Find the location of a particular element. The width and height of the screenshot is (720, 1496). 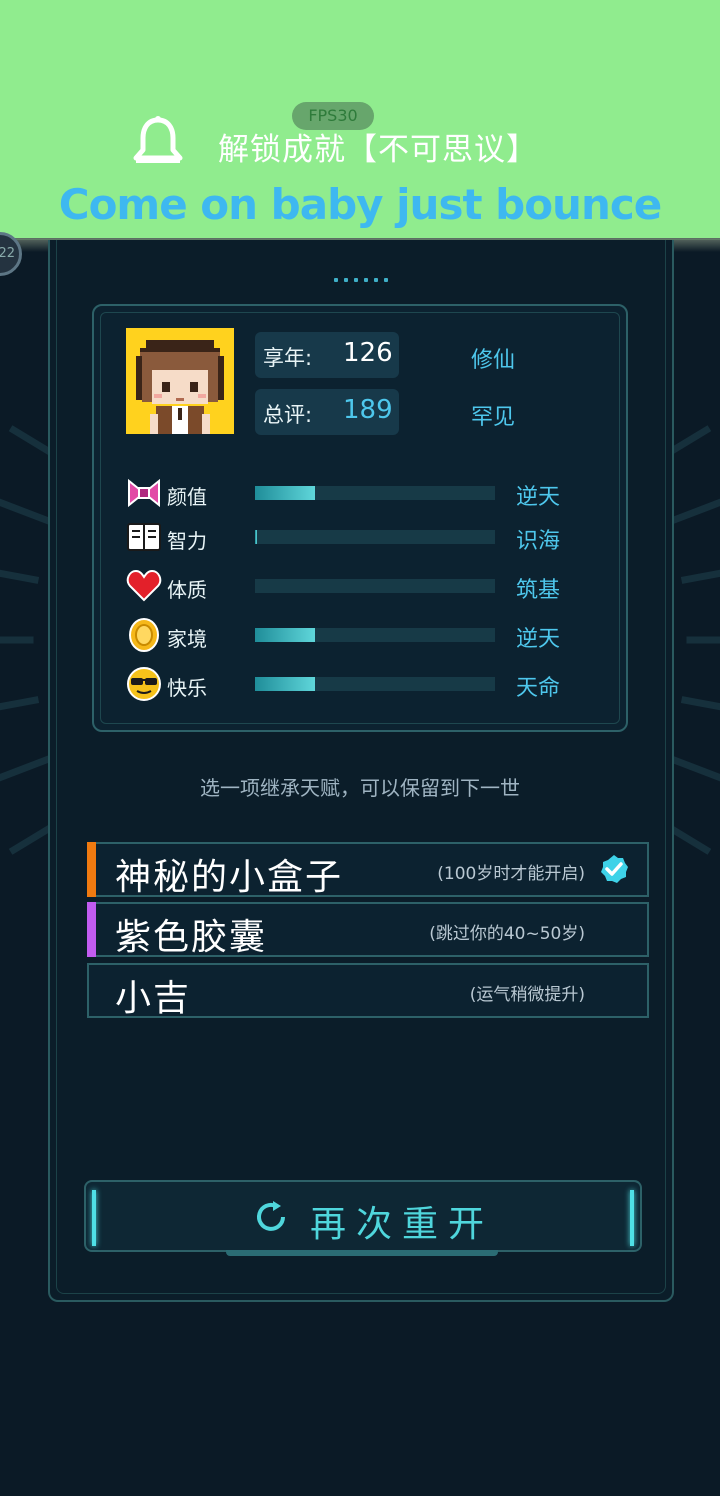

attr-grade-3: 逆天 is located at coordinates (538, 639).